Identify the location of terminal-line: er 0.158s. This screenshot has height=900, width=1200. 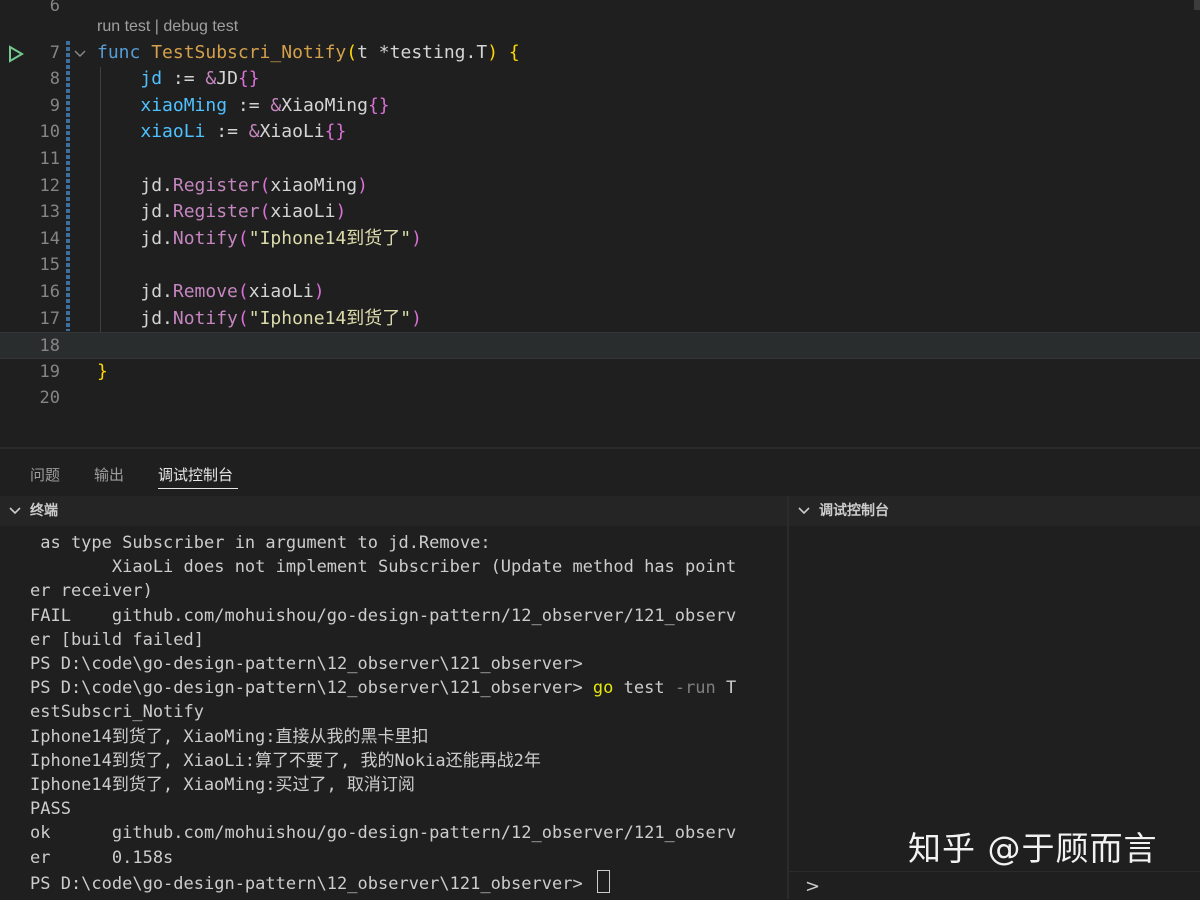
(102, 857).